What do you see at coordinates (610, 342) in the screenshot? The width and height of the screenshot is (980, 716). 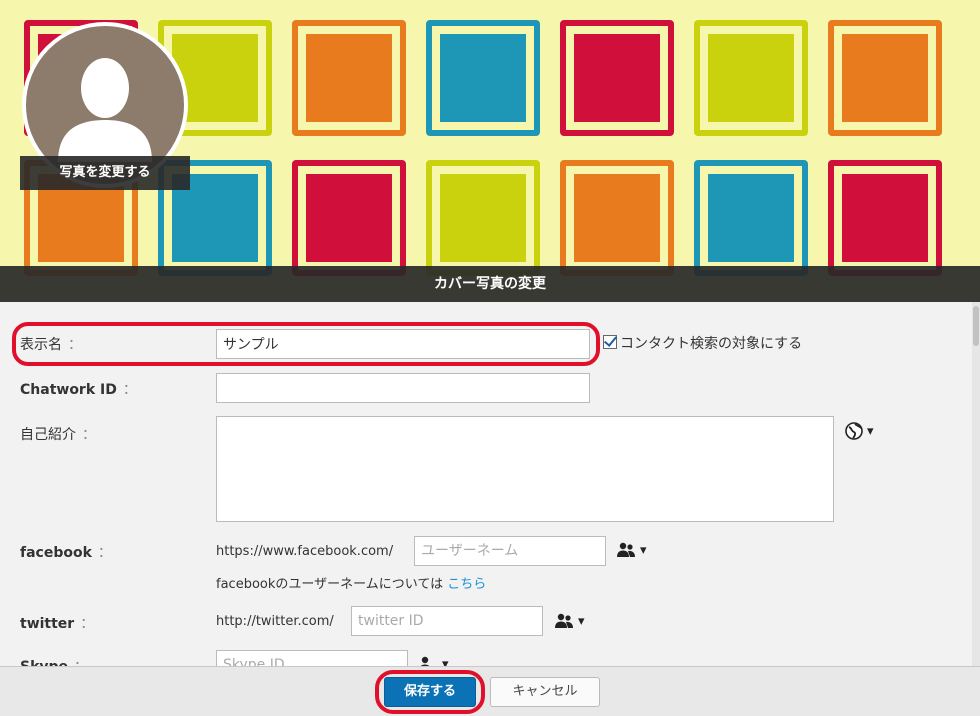 I see `contact-search-checkbox` at bounding box center [610, 342].